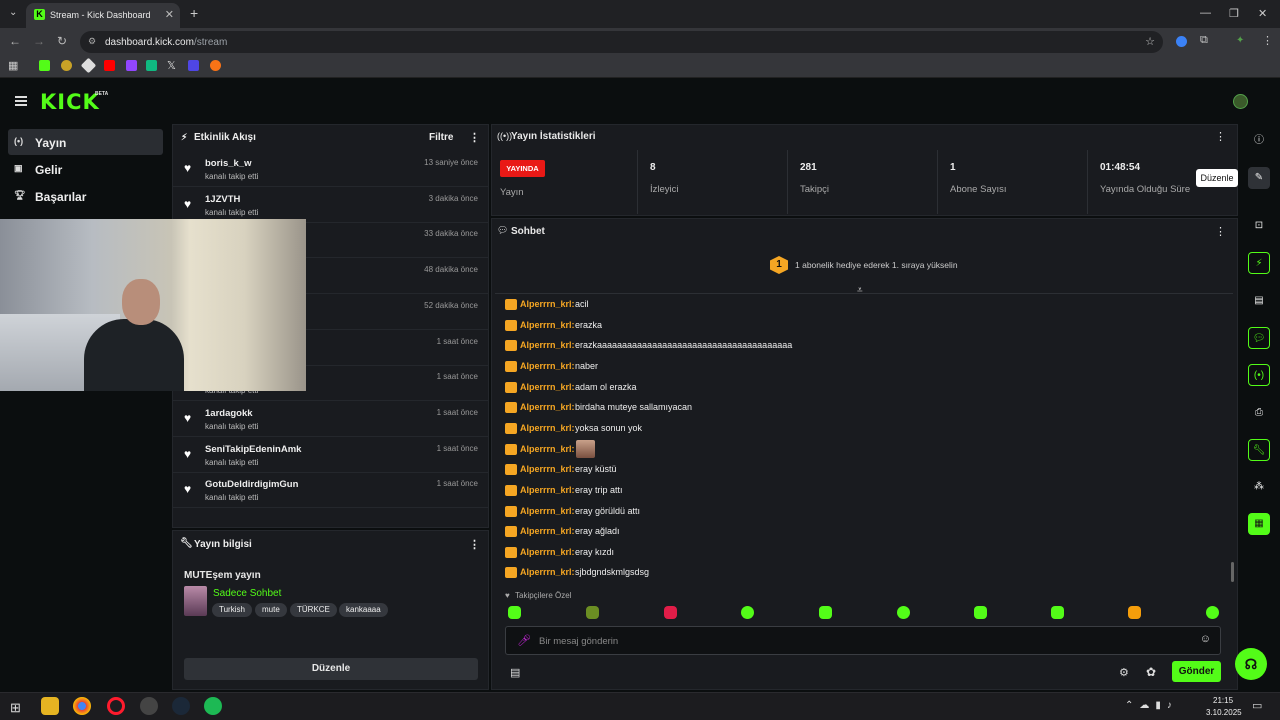  What do you see at coordinates (1205, 13) in the screenshot?
I see `minimize-icon: —` at bounding box center [1205, 13].